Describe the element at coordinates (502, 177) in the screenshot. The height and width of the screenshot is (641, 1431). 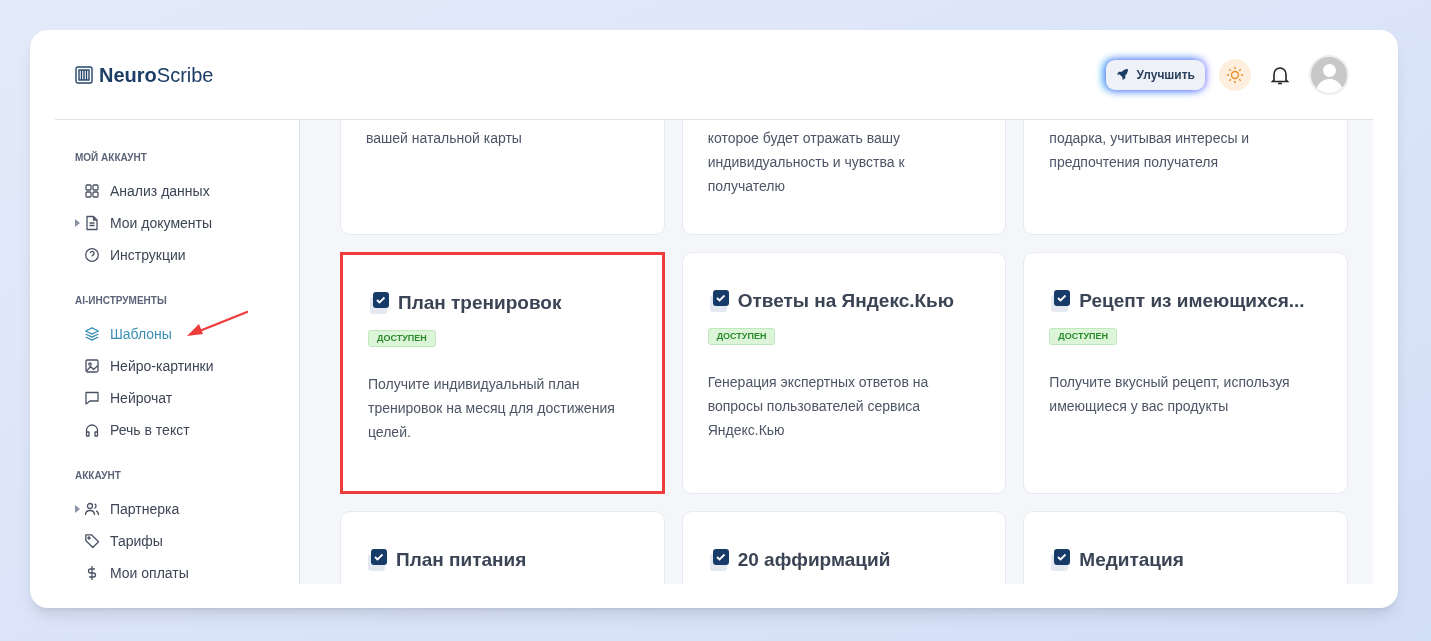
I see `template-card: вашей натальной карты` at that location.